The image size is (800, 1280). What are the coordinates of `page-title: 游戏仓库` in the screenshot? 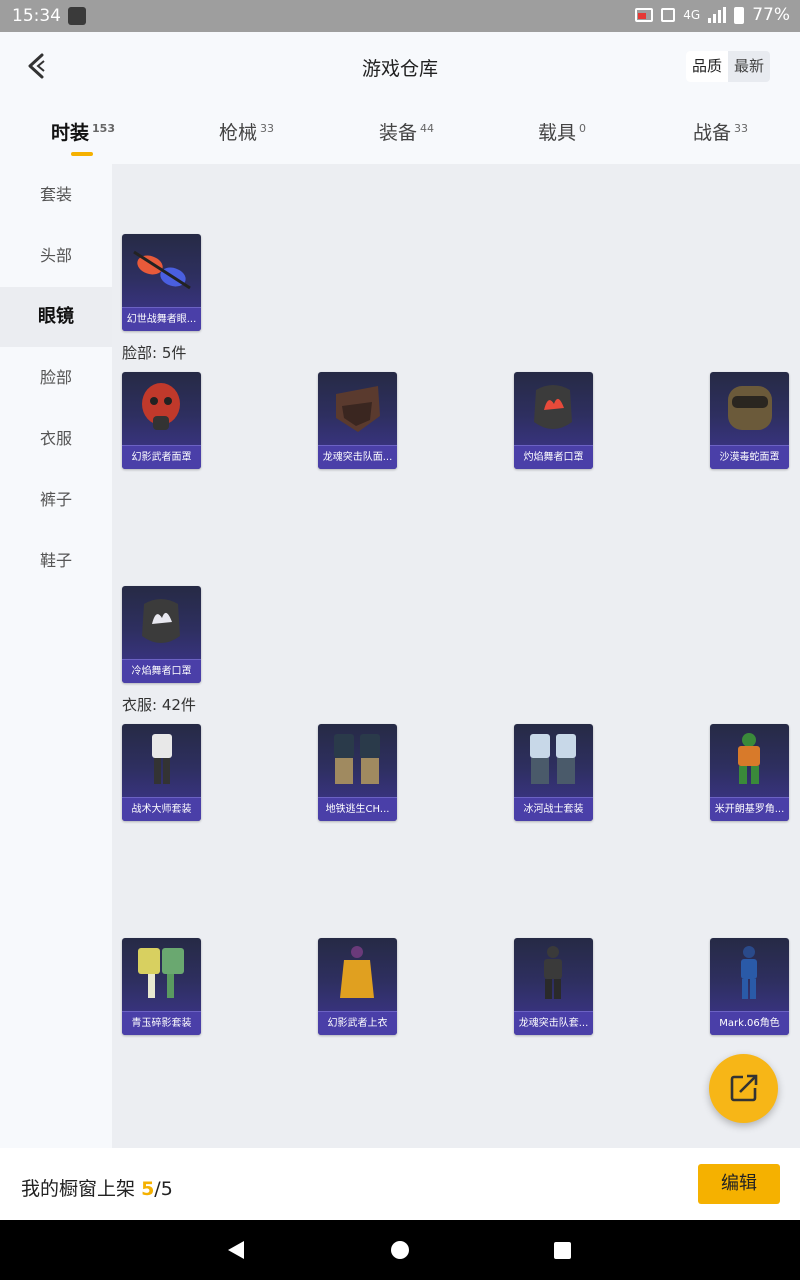 It's located at (399, 69).